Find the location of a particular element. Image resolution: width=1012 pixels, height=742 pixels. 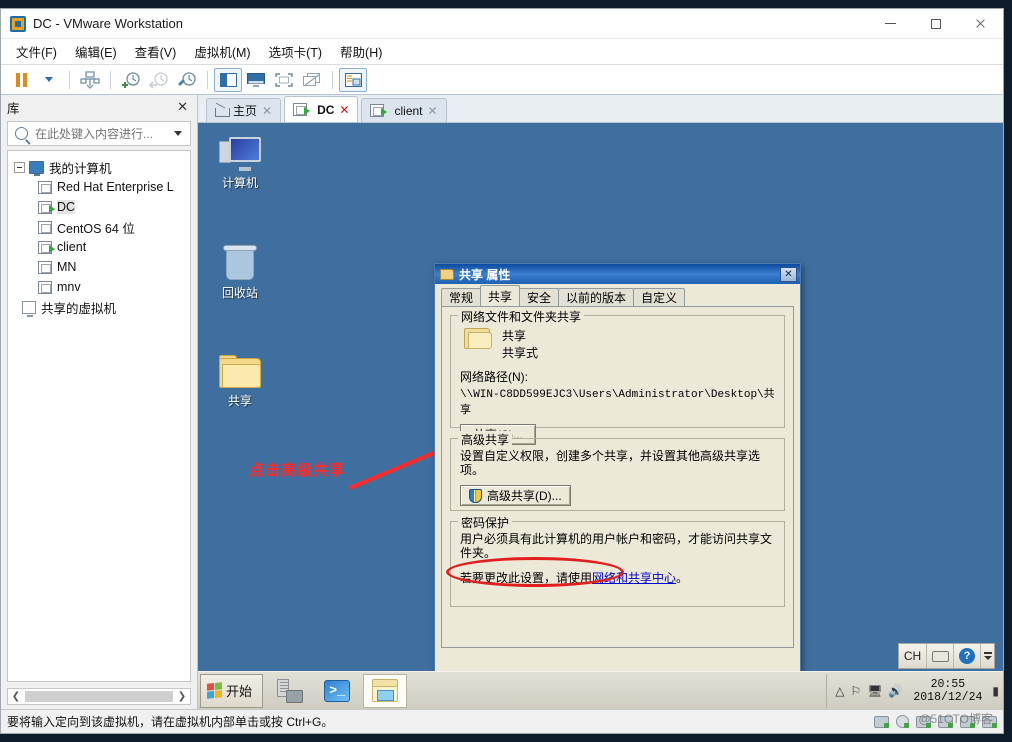

revert-snapshot-button is located at coordinates (159, 80).